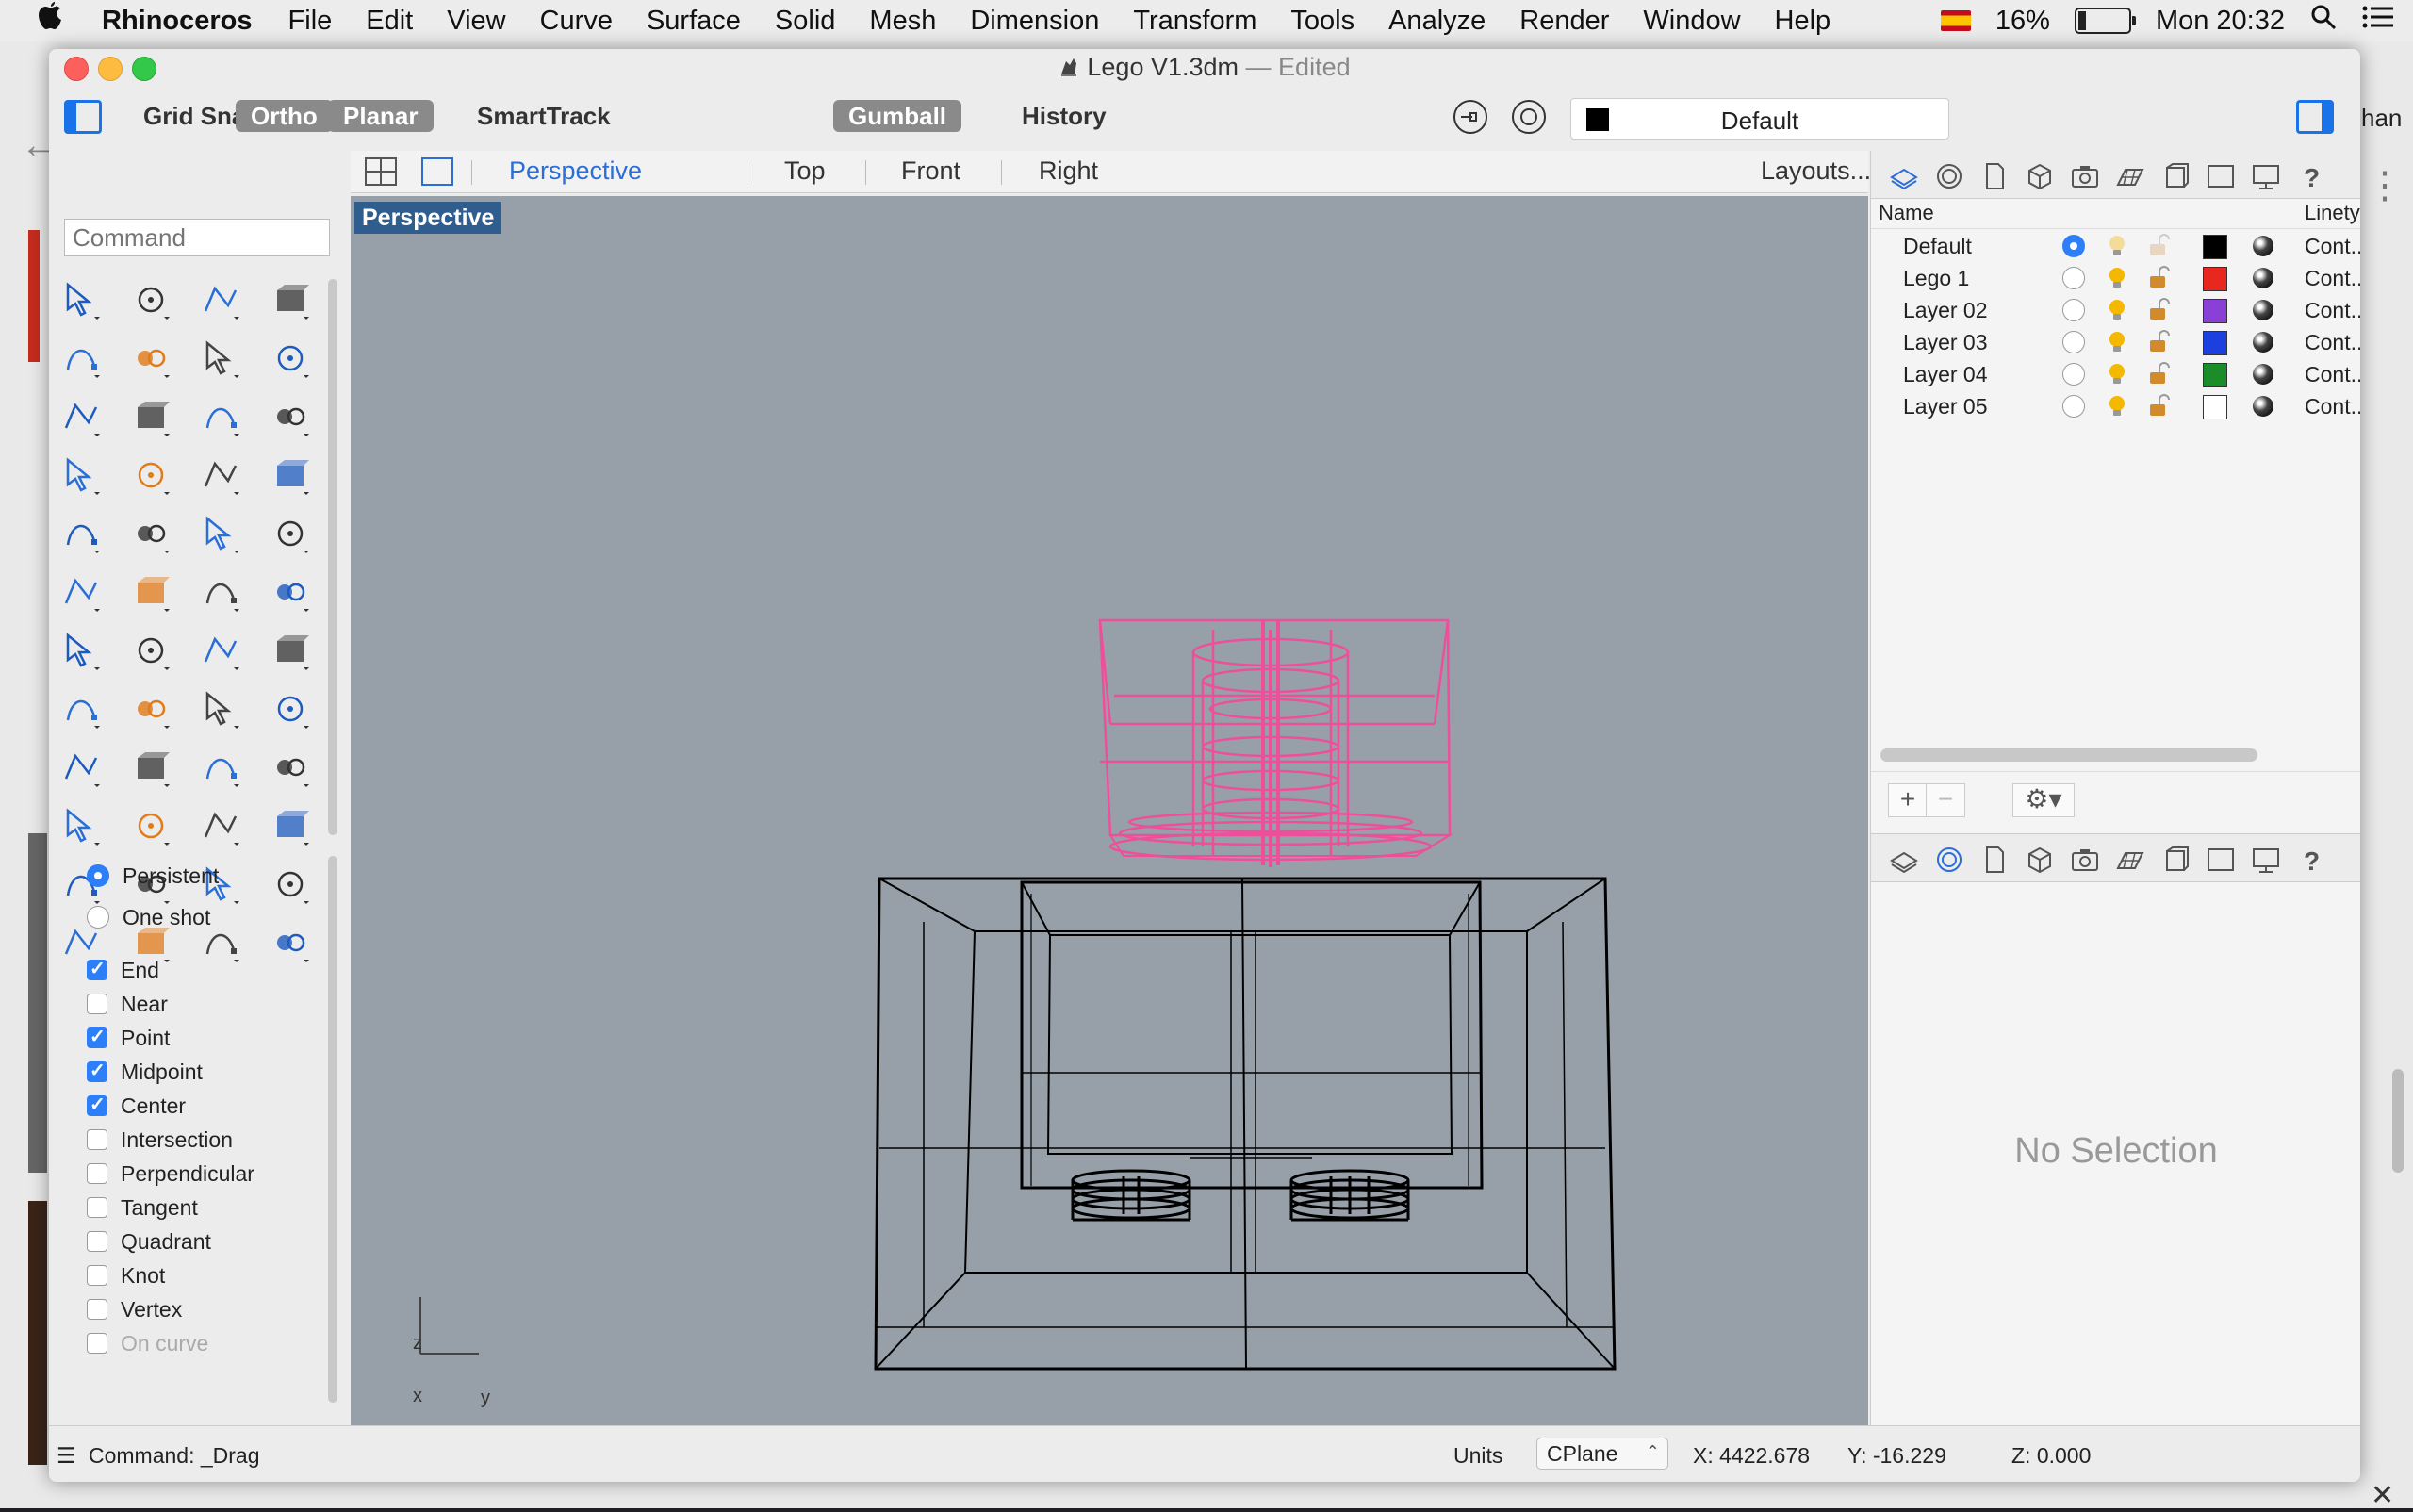 This screenshot has width=2413, height=1512. I want to click on osnap-mode-persistent: Persistent, so click(153, 876).